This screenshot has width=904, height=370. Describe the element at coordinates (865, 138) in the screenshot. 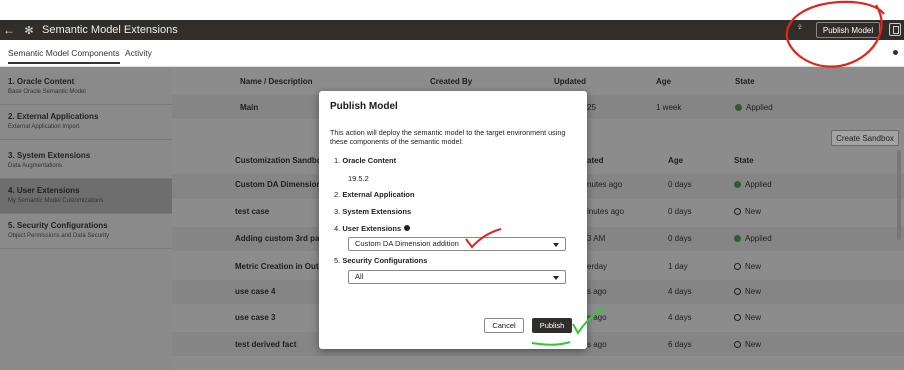

I see `create-sandbox-button: Create Sandbox` at that location.